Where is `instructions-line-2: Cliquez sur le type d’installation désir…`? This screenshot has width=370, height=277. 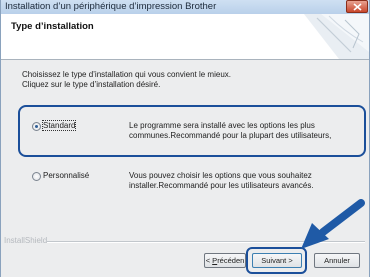
instructions-line-2: Cliquez sur le type d’installation désir… is located at coordinates (91, 84).